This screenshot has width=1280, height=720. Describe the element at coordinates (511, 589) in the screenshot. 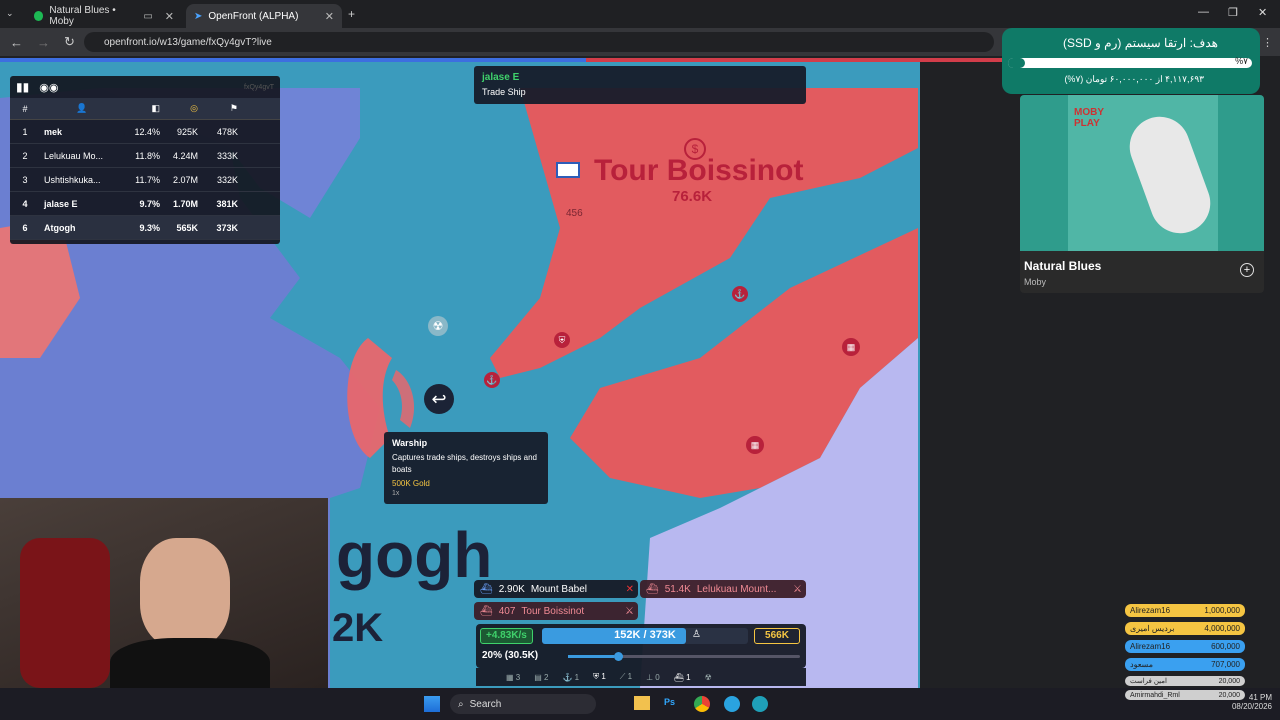

I see `attack-amount: 2.90K` at that location.